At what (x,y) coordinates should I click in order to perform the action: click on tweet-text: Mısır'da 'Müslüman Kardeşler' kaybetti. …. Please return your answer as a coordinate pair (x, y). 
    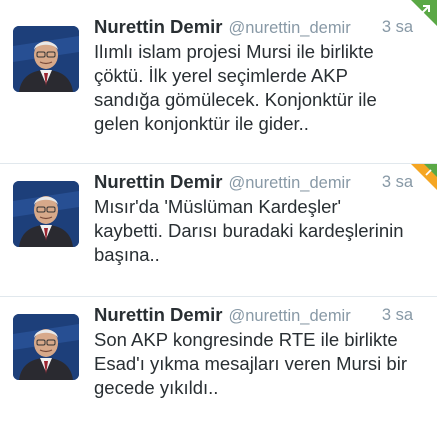
    Looking at the image, I should click on (249, 230).